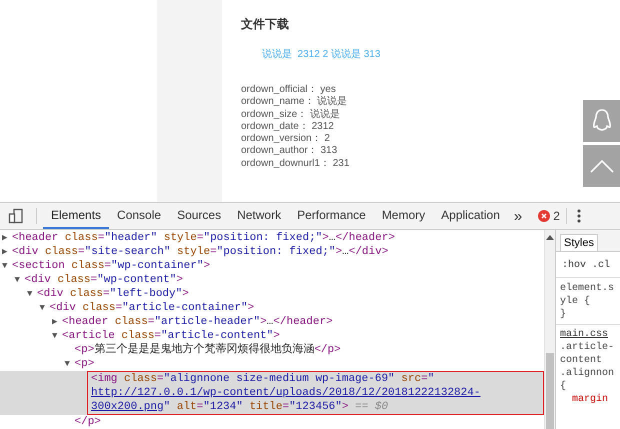  What do you see at coordinates (576, 301) in the screenshot?
I see `css-rule-text: yle {` at bounding box center [576, 301].